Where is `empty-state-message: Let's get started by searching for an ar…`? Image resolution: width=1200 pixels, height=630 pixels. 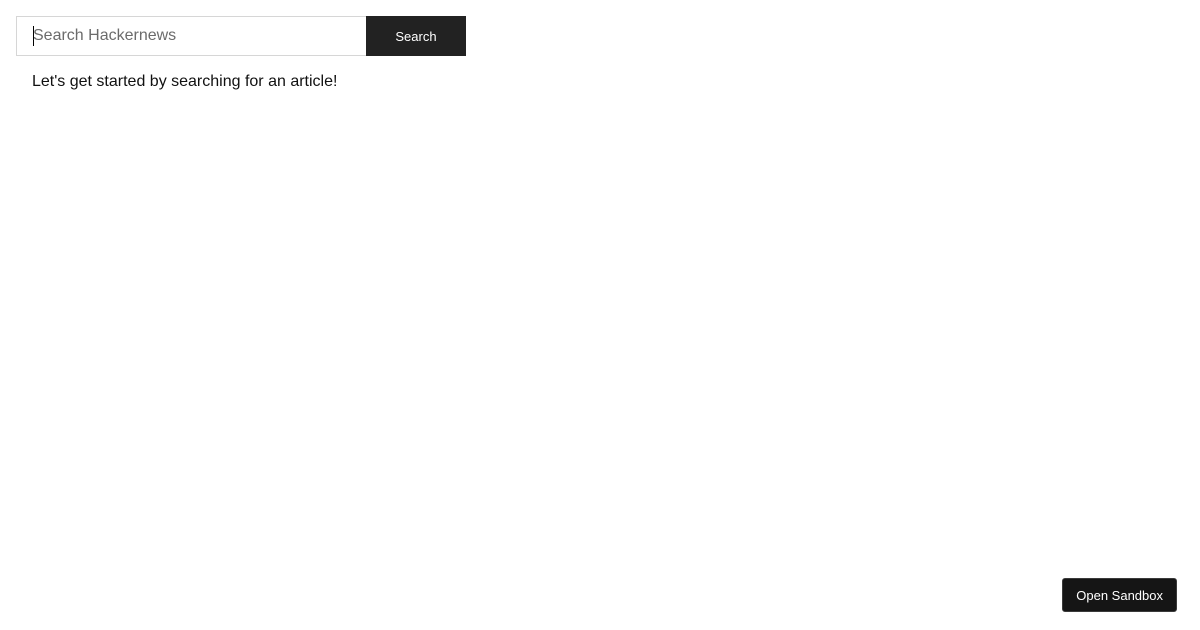
empty-state-message: Let's get started by searching for an ar… is located at coordinates (185, 81).